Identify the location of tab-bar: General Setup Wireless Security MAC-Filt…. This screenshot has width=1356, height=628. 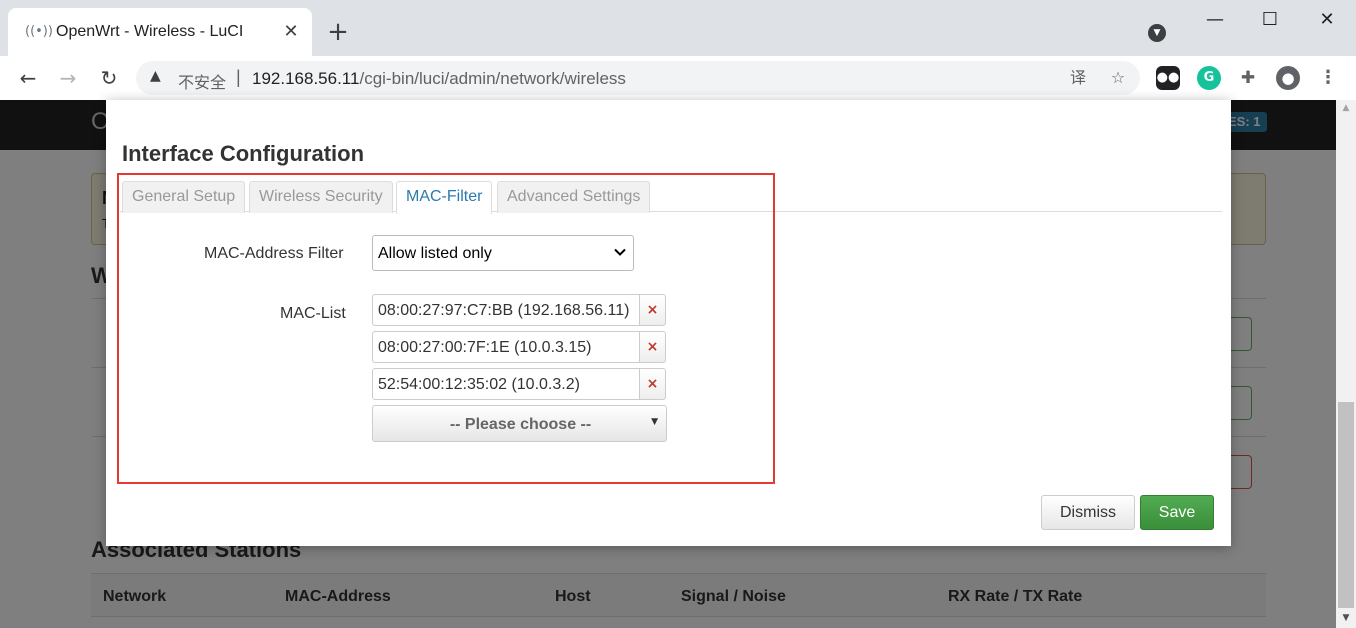
(671, 197).